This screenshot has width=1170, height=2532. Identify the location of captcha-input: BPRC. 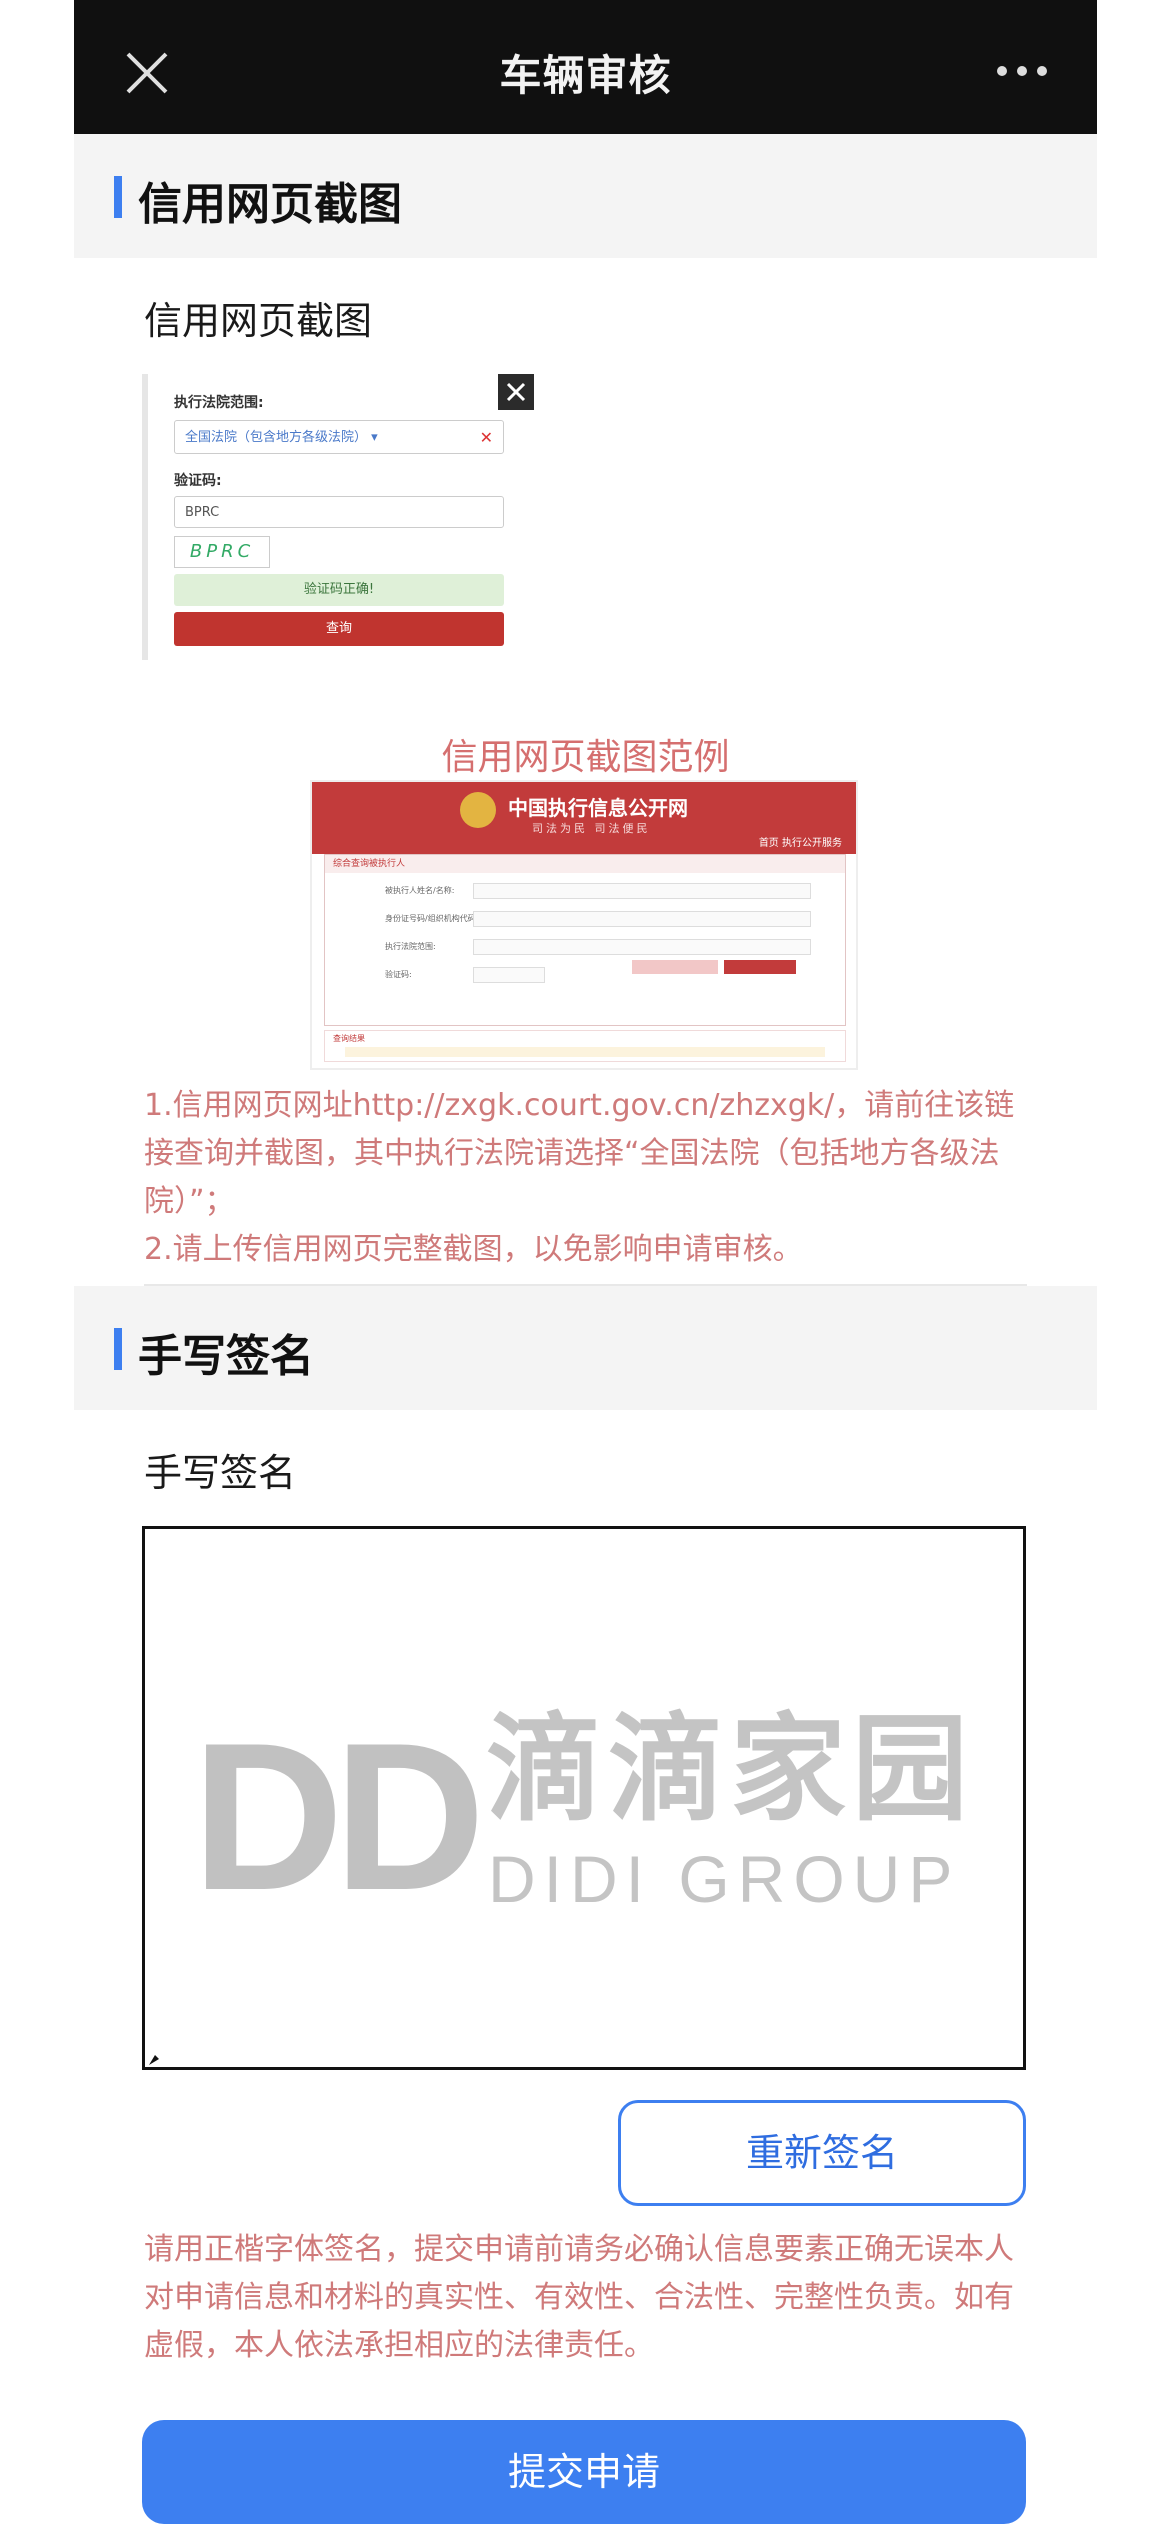
(339, 512).